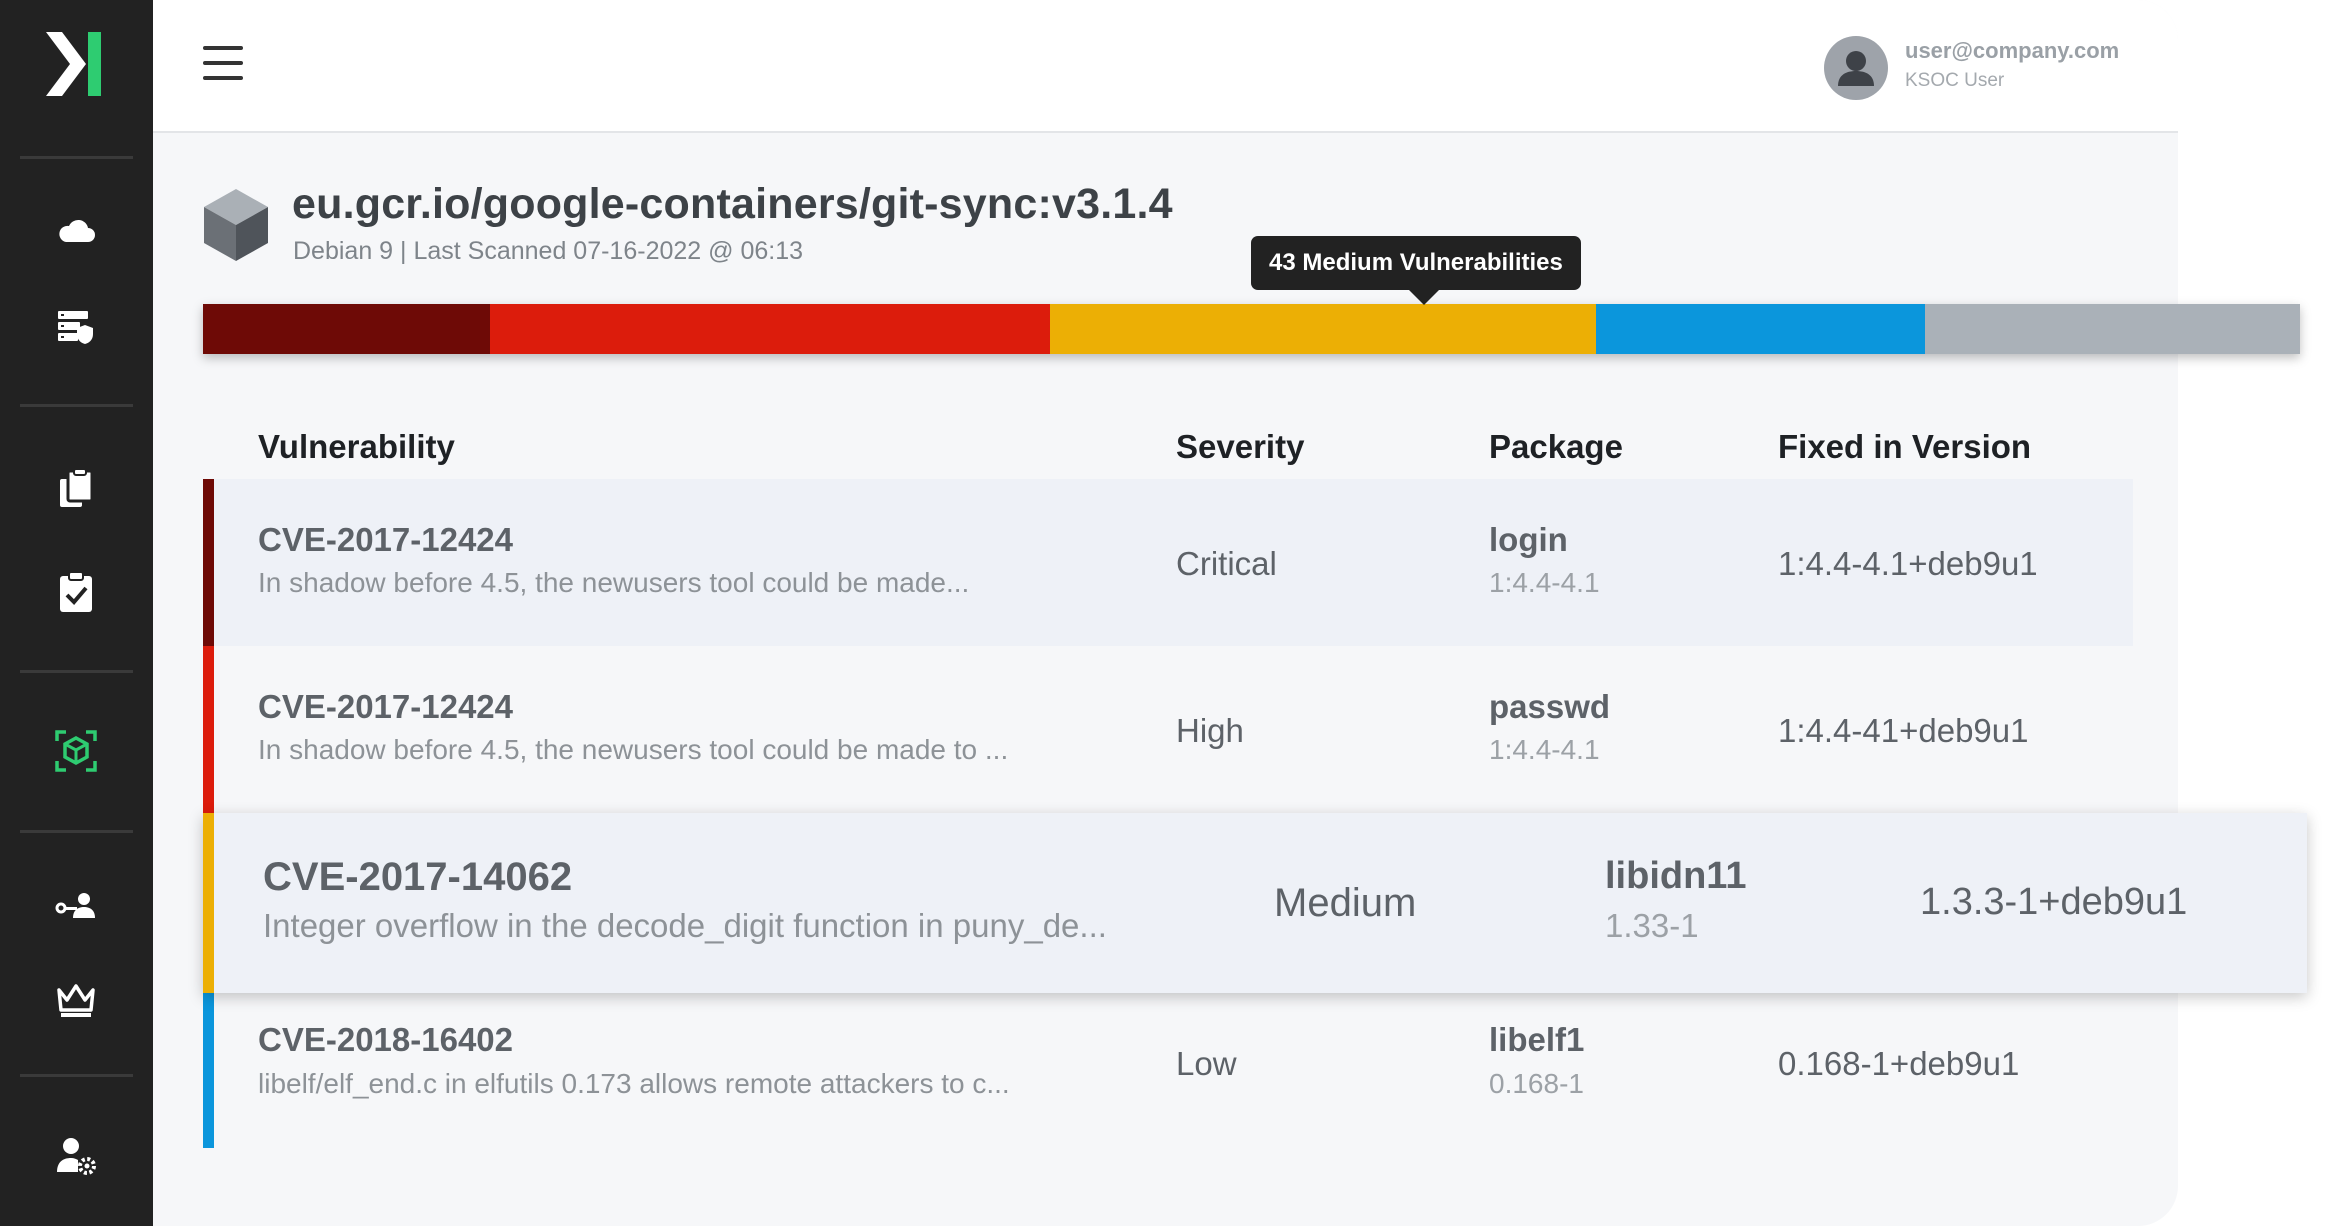 The width and height of the screenshot is (2346, 1226). What do you see at coordinates (1528, 539) in the screenshot?
I see `package-name: login` at bounding box center [1528, 539].